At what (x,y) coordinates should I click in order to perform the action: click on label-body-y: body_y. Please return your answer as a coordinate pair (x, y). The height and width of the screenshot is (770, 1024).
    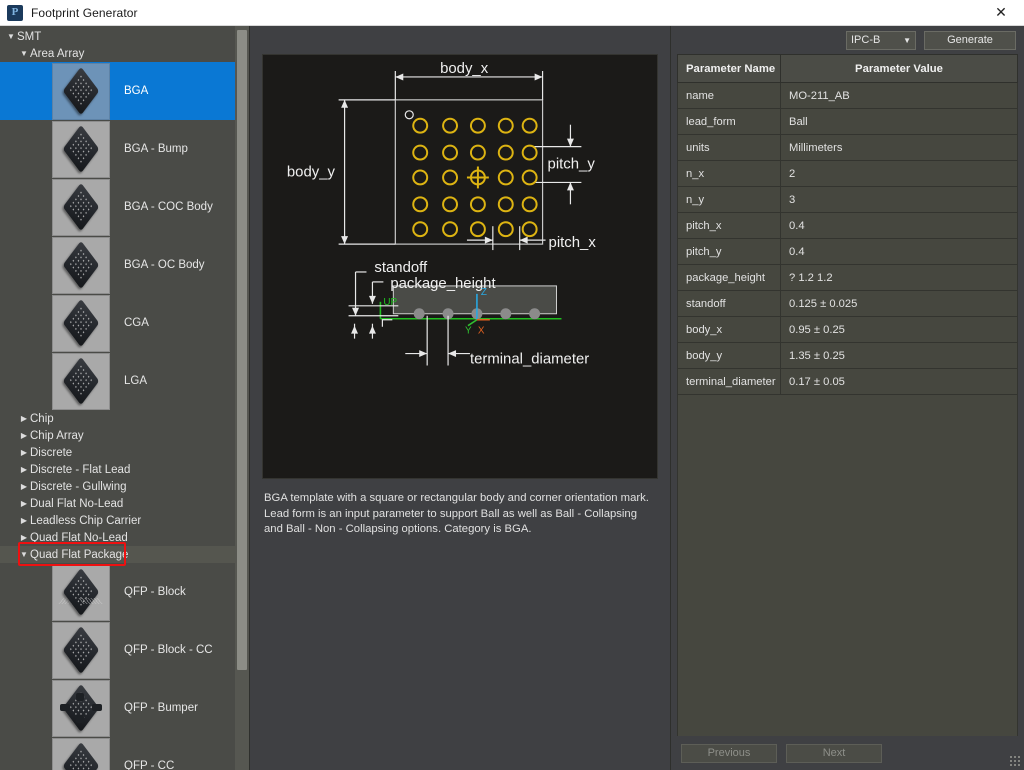
    Looking at the image, I should click on (311, 171).